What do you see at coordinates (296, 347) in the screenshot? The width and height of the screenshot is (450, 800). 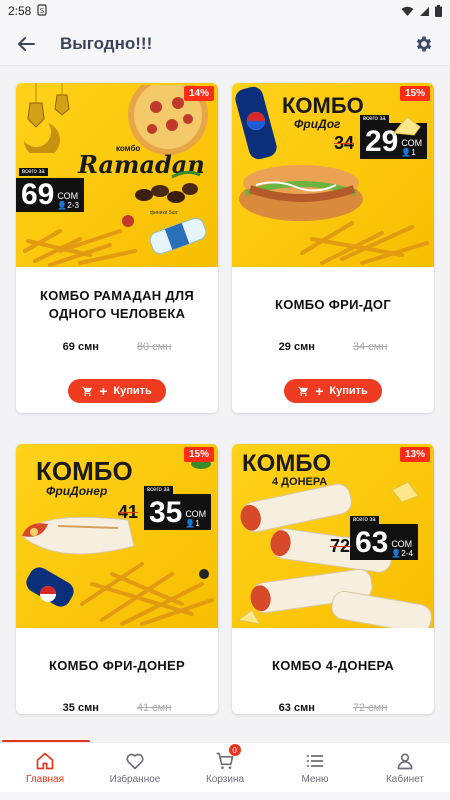 I see `product-price: 29 смн` at bounding box center [296, 347].